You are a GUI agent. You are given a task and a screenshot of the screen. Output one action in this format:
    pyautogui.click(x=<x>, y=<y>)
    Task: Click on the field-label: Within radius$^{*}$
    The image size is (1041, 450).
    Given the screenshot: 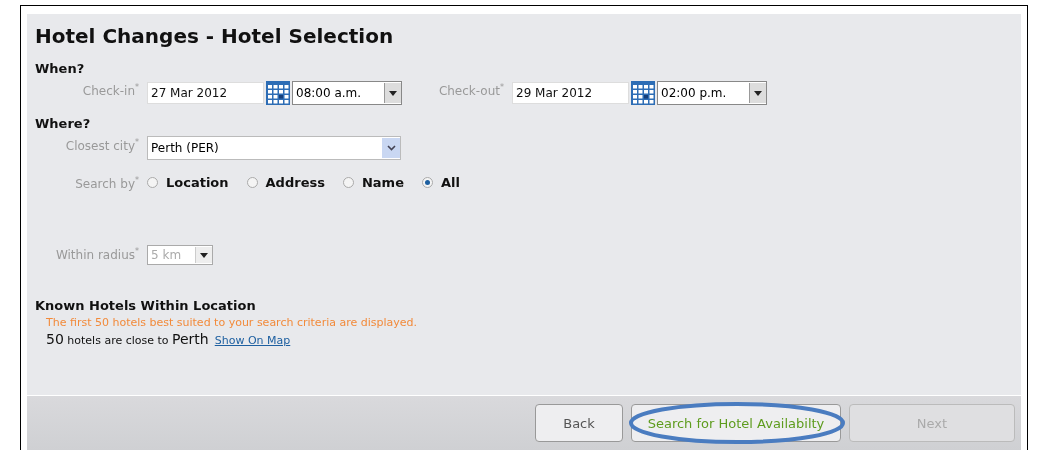 What is the action you would take?
    pyautogui.click(x=97, y=254)
    